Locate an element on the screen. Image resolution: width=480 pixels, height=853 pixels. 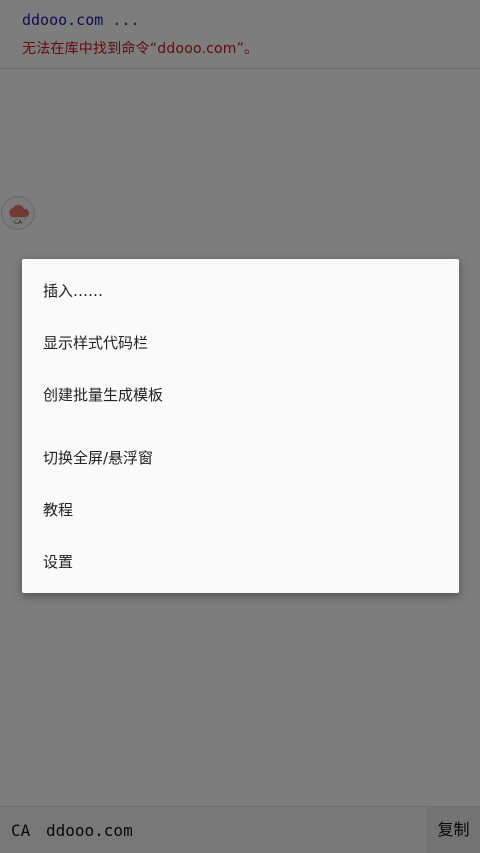
menu-item-show-style-bar: 显示样式代码栏 is located at coordinates (240, 343).